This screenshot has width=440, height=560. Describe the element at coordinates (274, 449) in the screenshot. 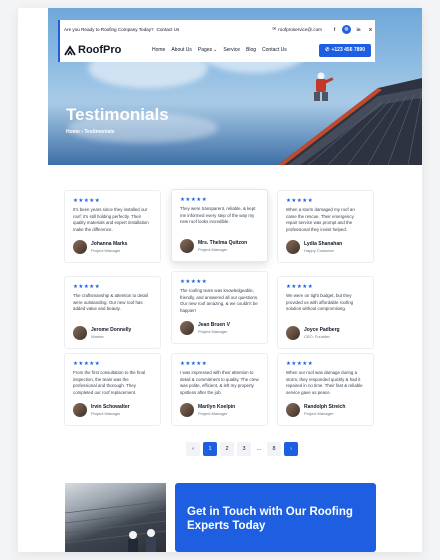

I see `pagination-page-last: 8` at that location.